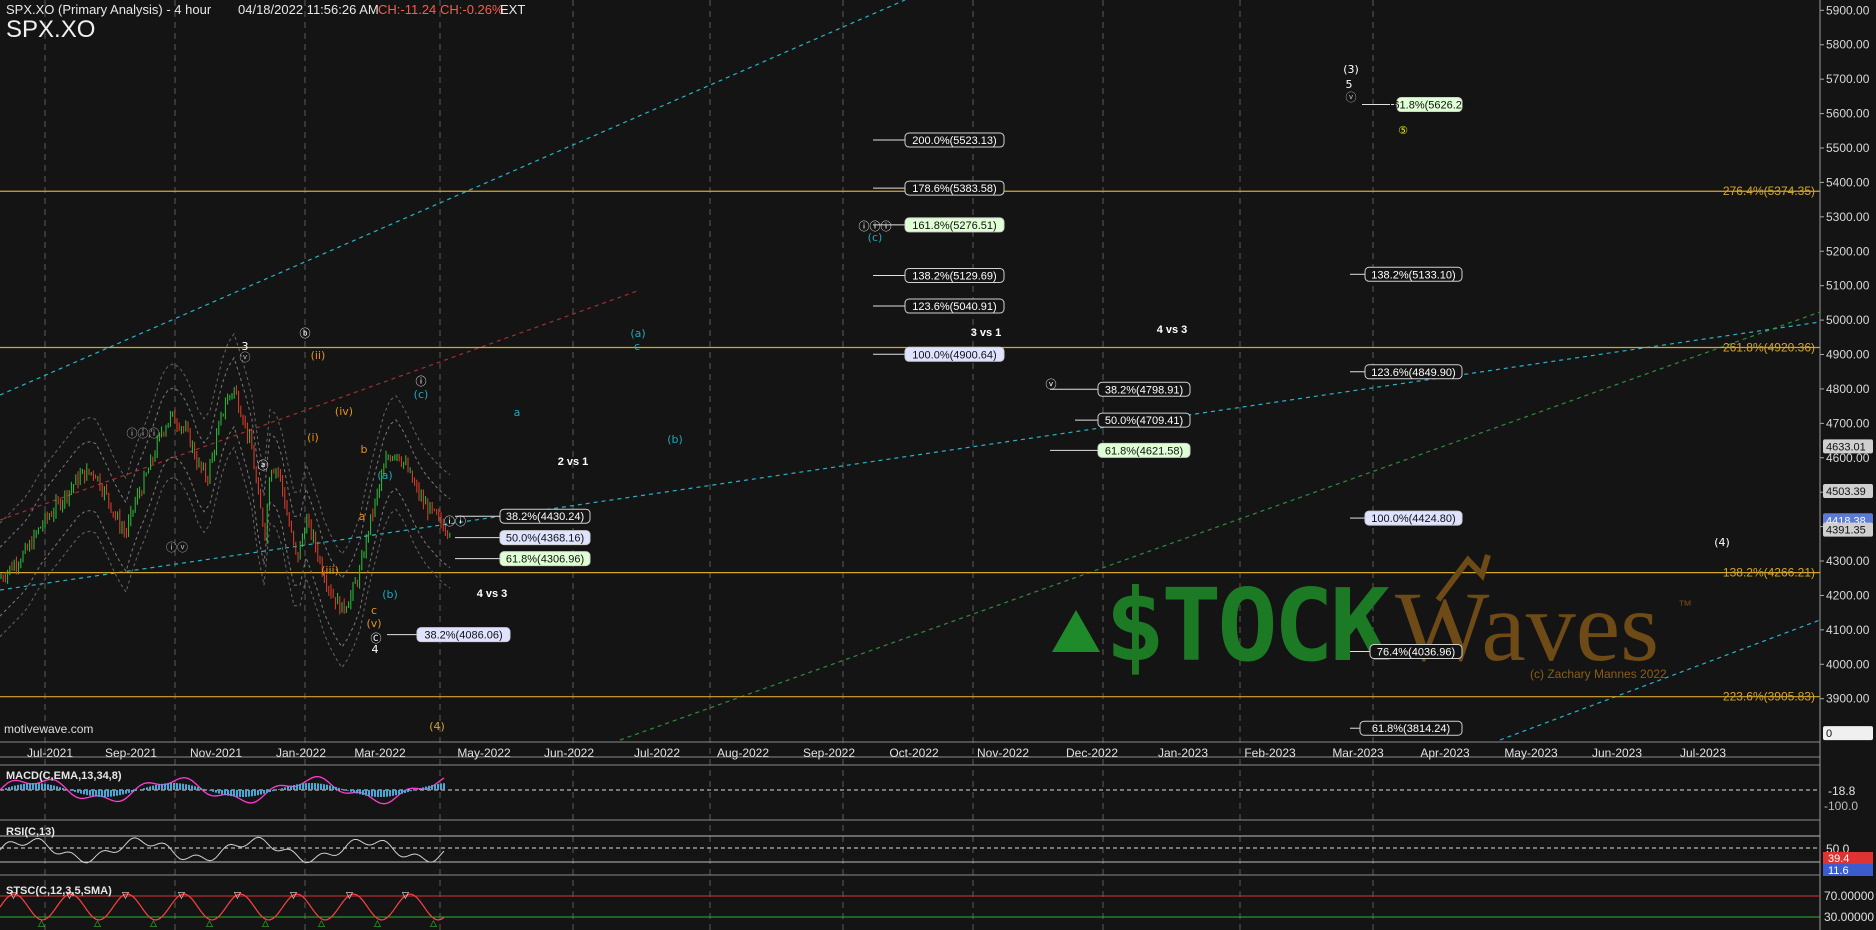 The height and width of the screenshot is (930, 1876). Describe the element at coordinates (51, 29) in the screenshot. I see `symbol-label: SPX.XO` at that location.